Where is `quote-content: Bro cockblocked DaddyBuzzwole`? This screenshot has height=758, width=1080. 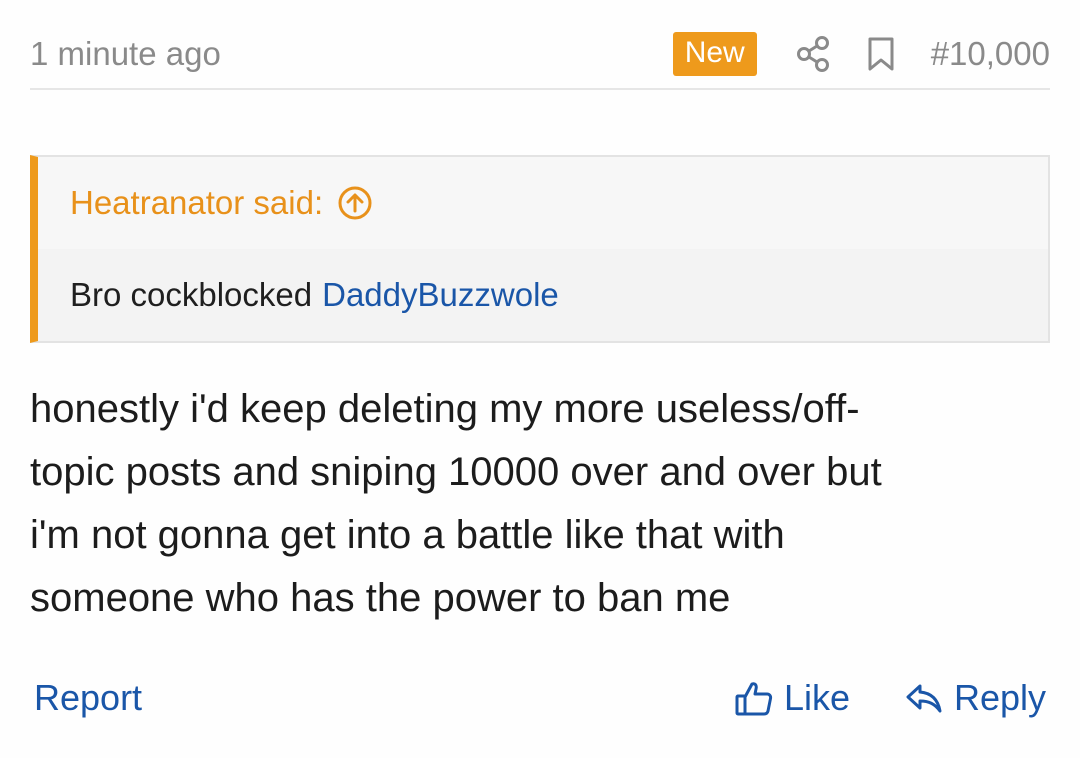
quote-content: Bro cockblocked DaddyBuzzwole is located at coordinates (543, 295).